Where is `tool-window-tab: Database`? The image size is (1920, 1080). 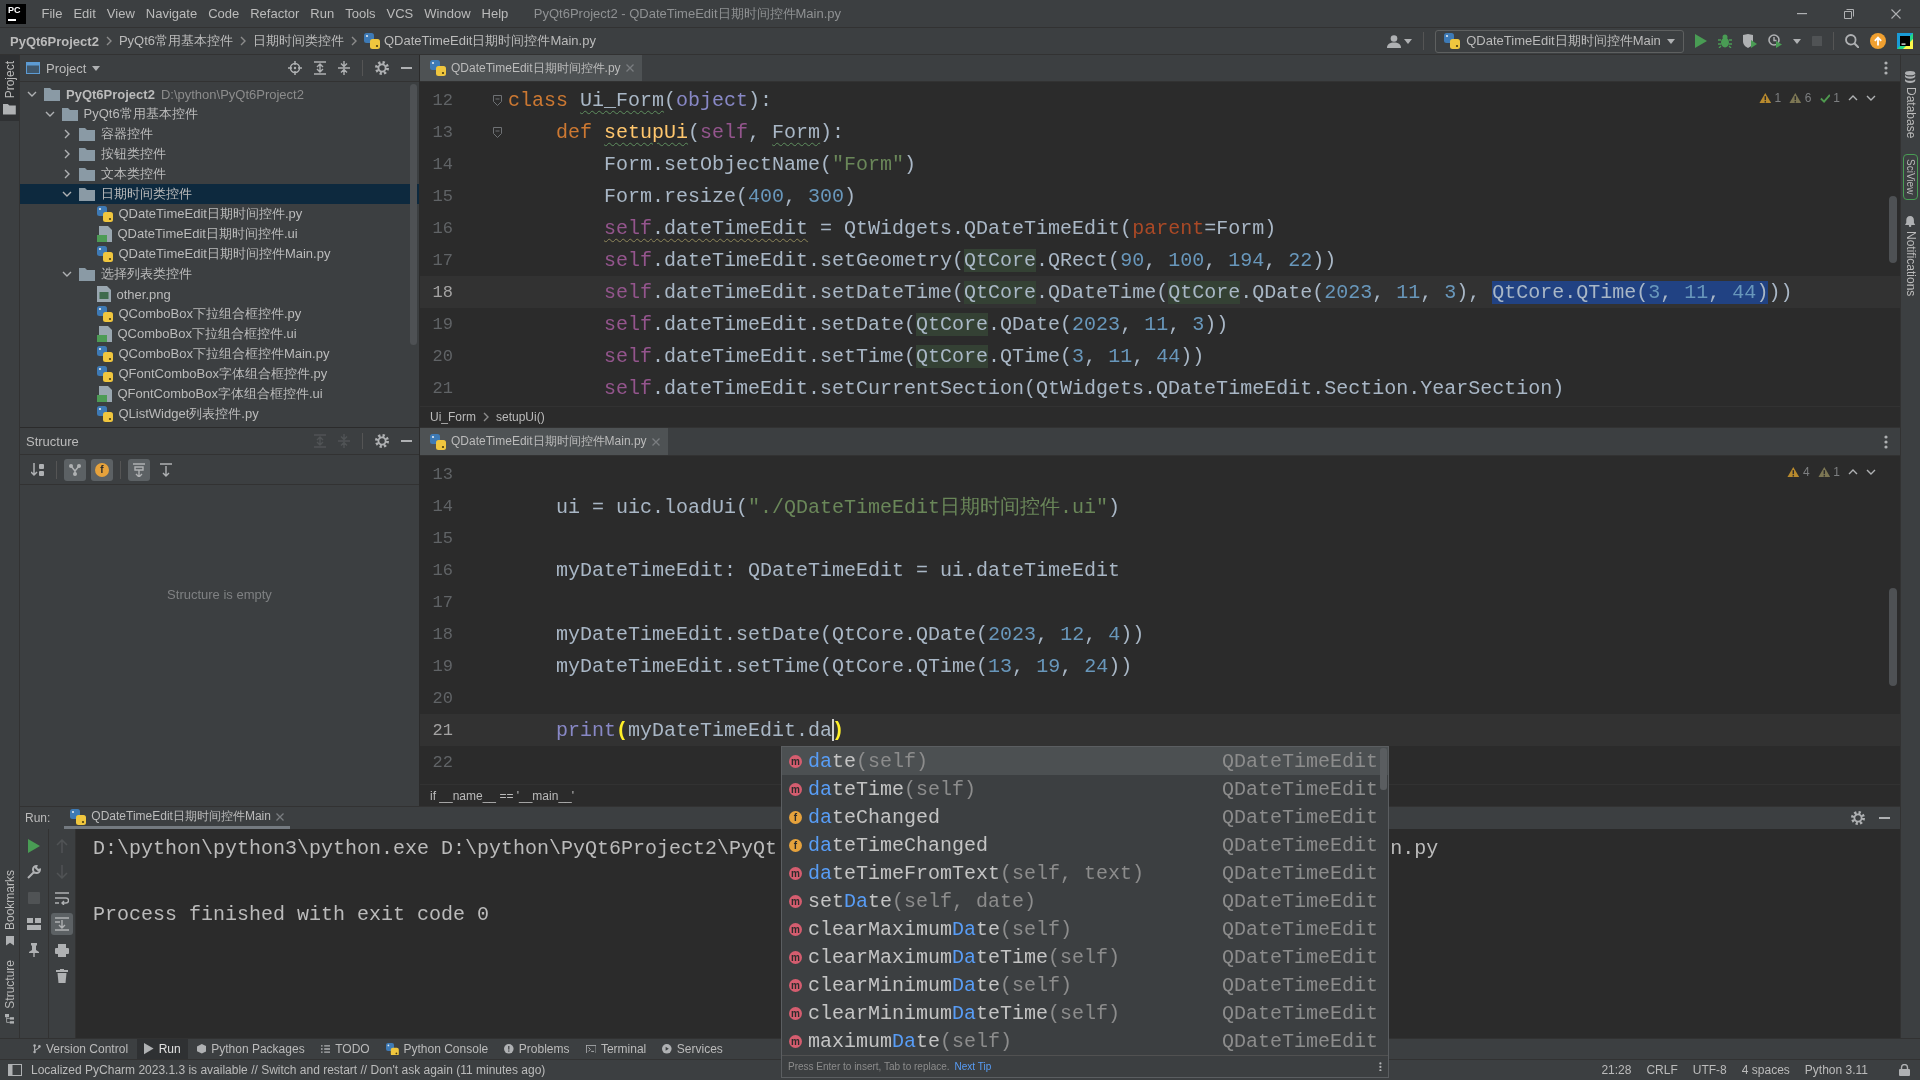 tool-window-tab: Database is located at coordinates (1910, 105).